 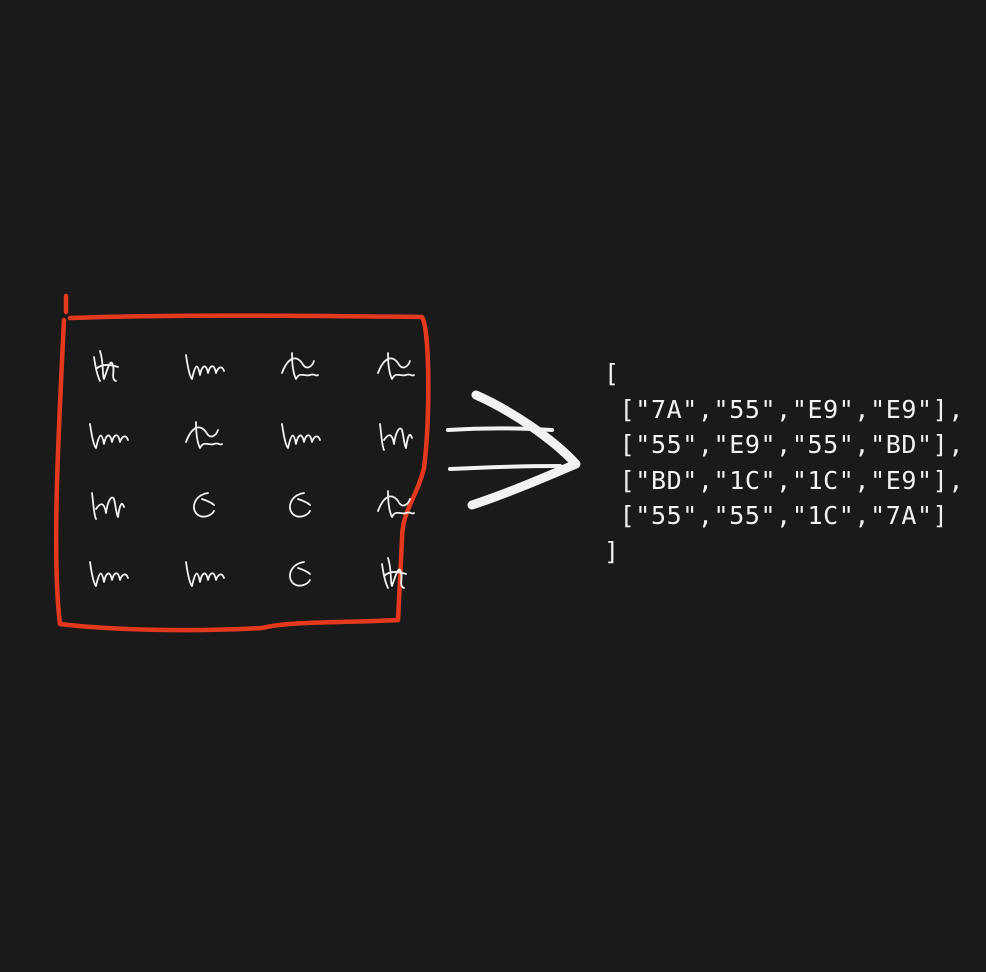 What do you see at coordinates (505, 467) in the screenshot?
I see `arrow-shaft-lower` at bounding box center [505, 467].